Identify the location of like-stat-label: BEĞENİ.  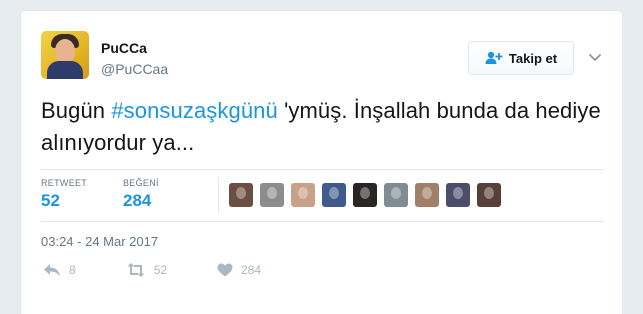
(141, 183).